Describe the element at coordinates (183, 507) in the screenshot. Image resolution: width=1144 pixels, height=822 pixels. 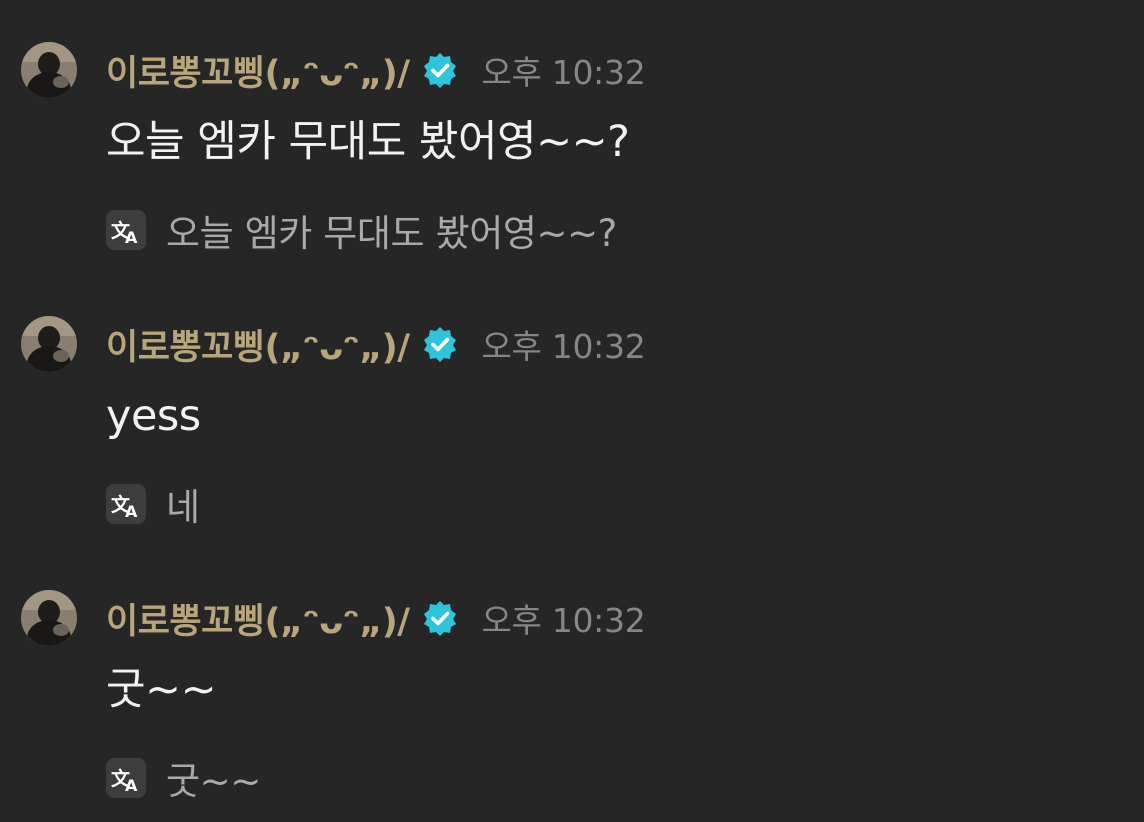
I see `translation-text: 네` at that location.